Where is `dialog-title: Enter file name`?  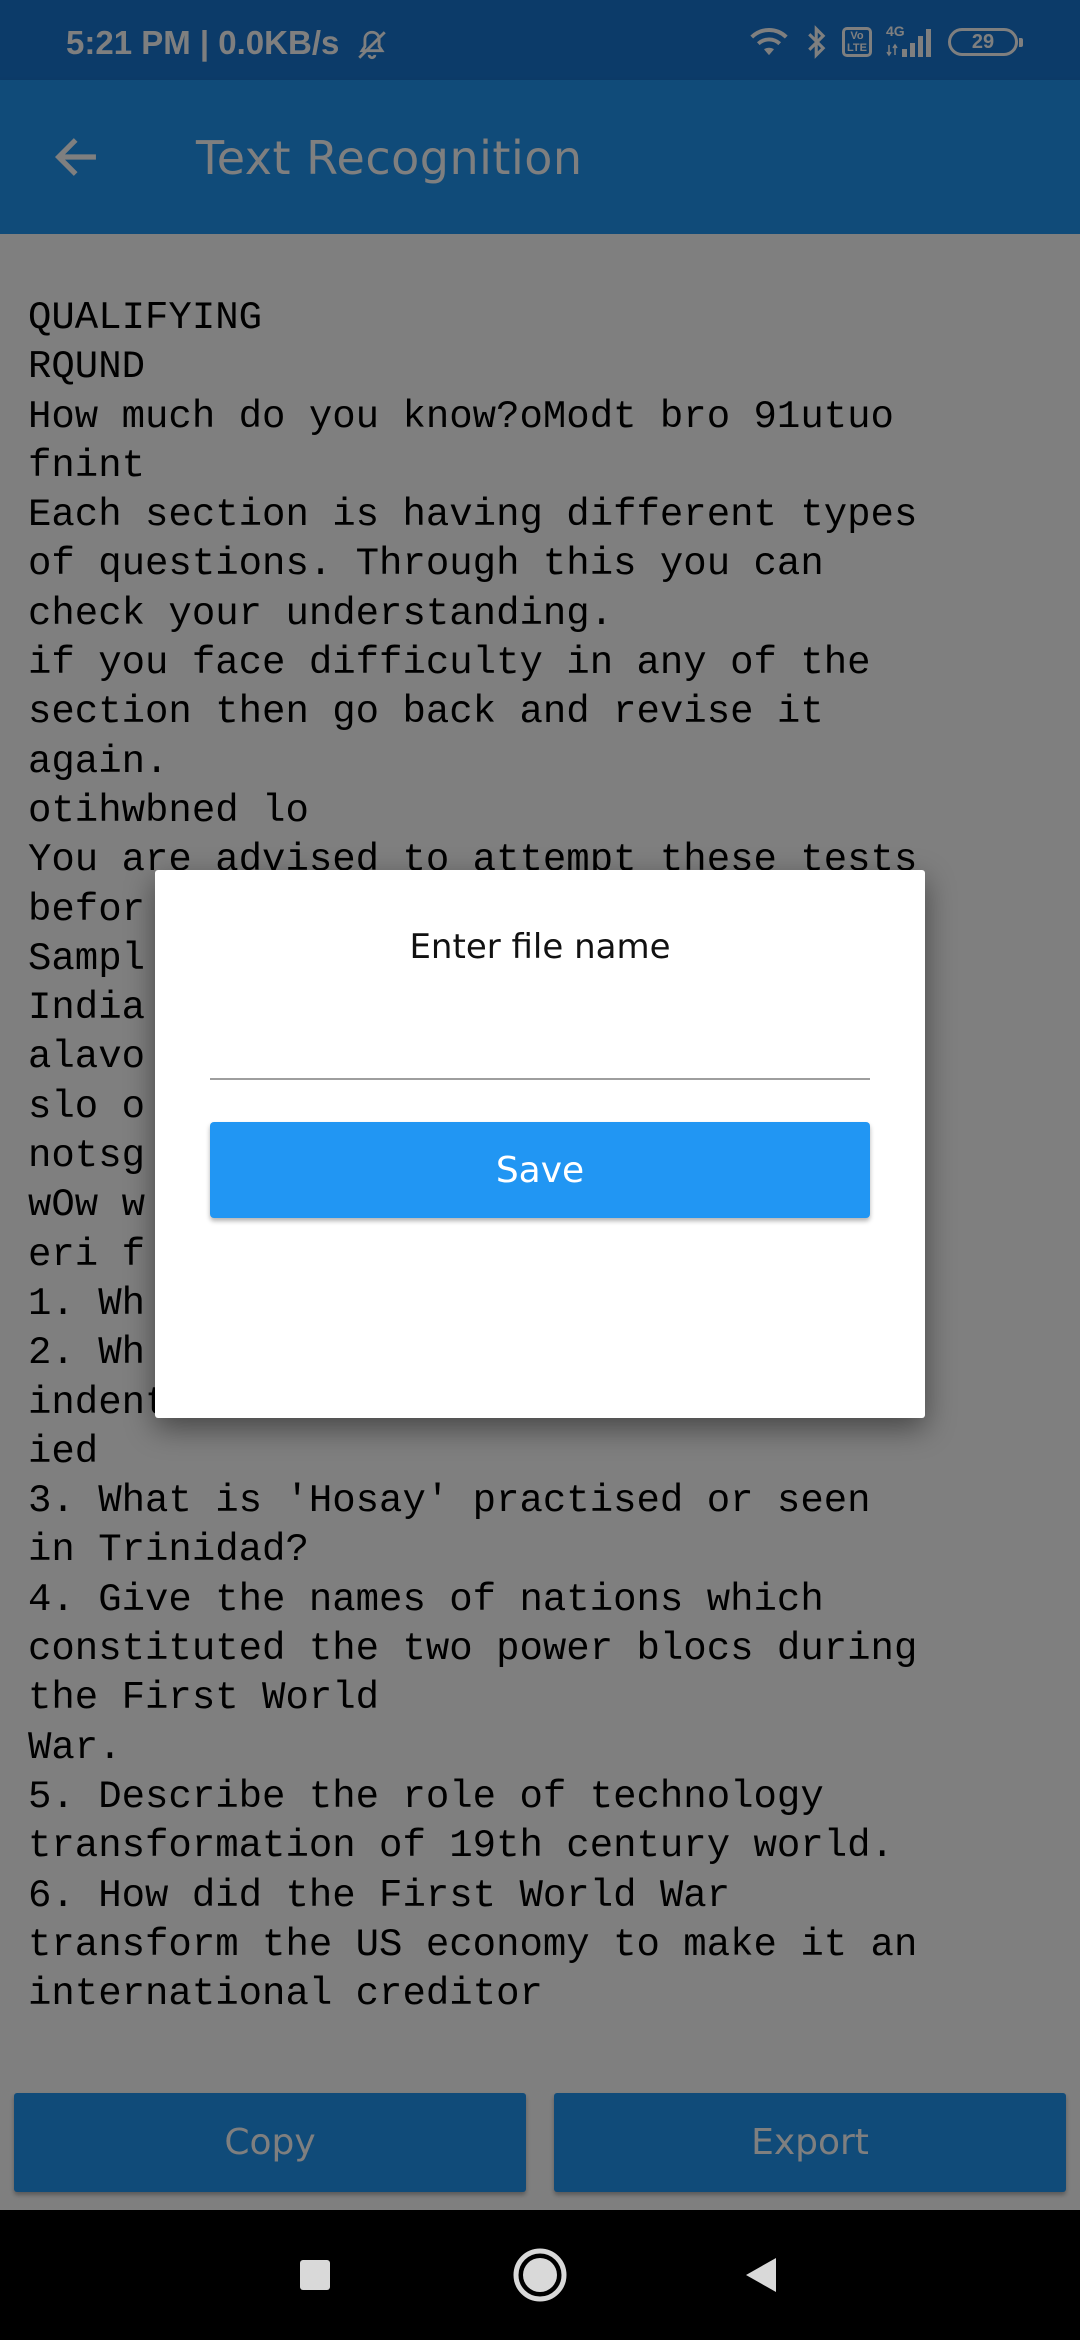
dialog-title: Enter file name is located at coordinates (540, 947).